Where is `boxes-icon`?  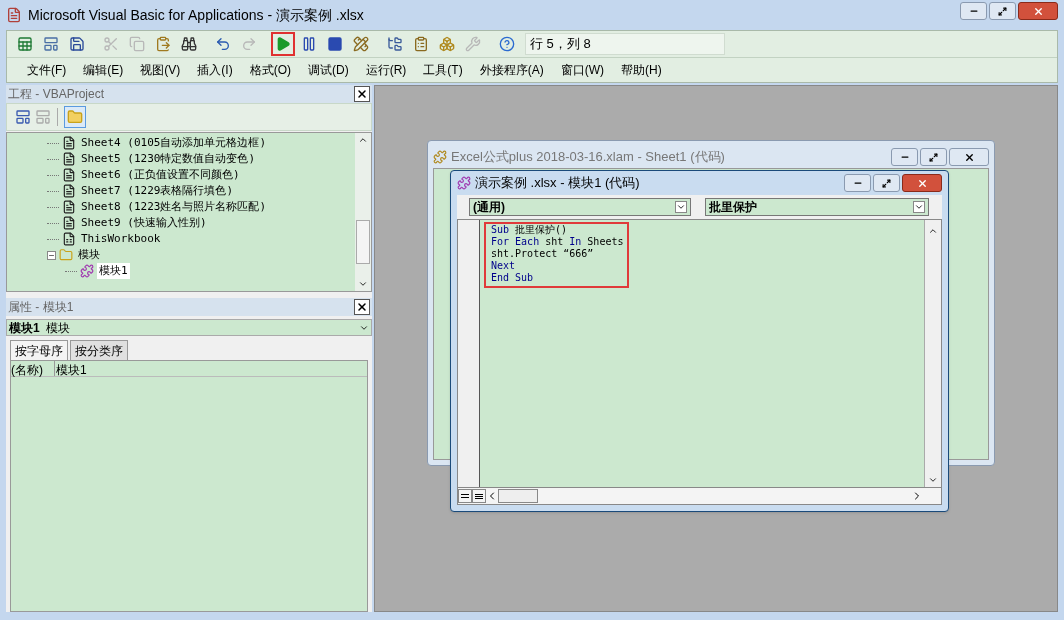
boxes-icon is located at coordinates (447, 44).